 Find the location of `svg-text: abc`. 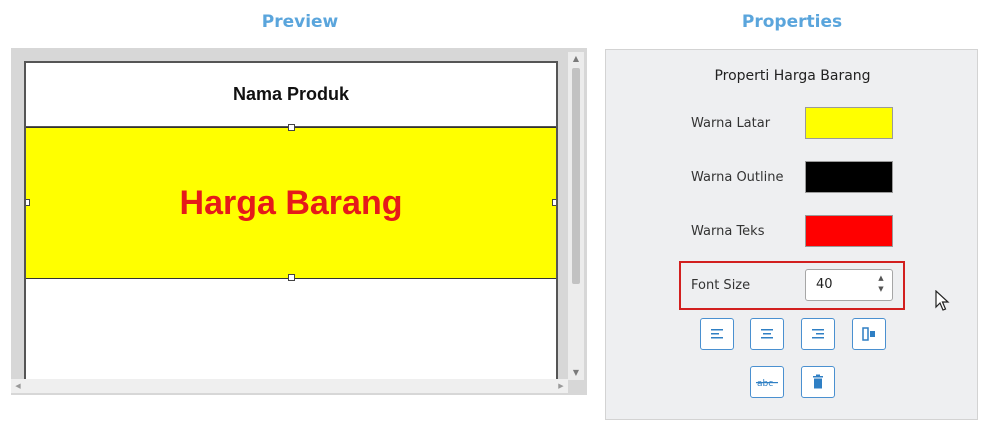

svg-text: abc is located at coordinates (765, 384).